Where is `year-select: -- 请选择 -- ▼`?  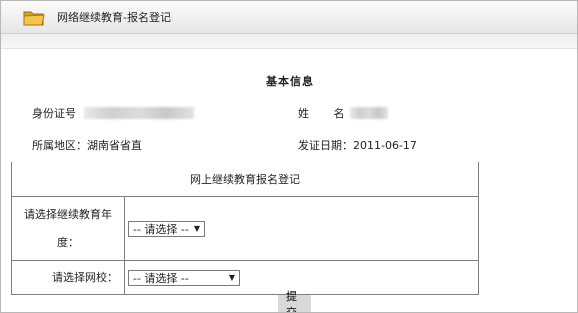 year-select: -- 请选择 -- ▼ is located at coordinates (166, 228).